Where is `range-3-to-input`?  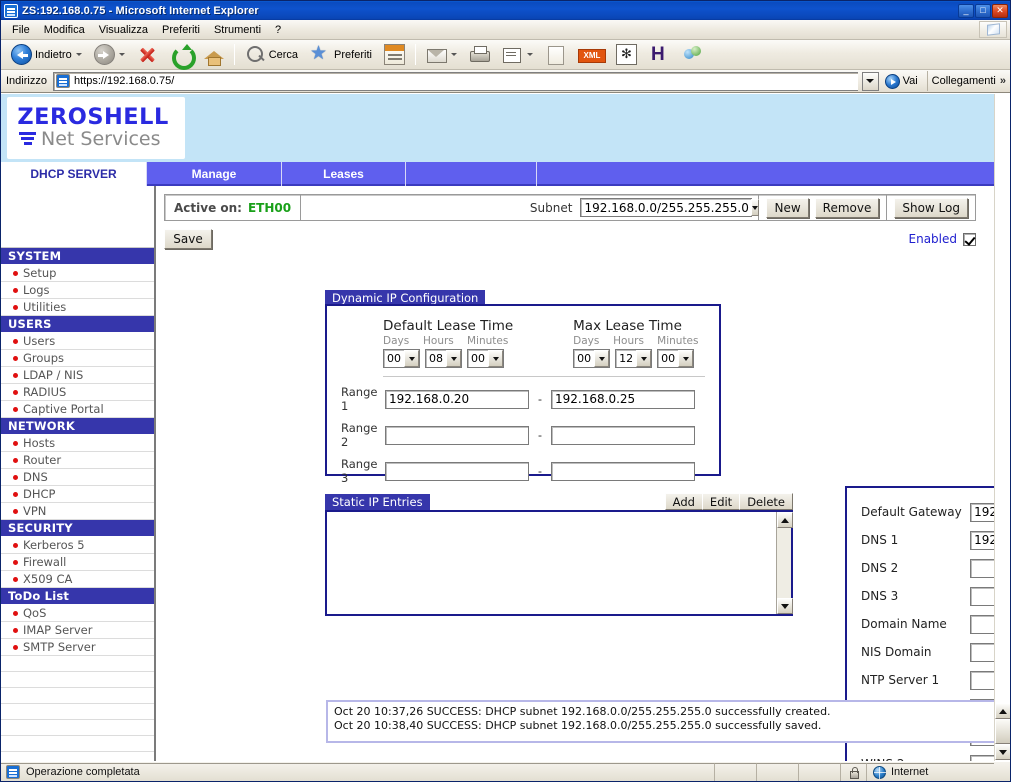
range-3-to-input is located at coordinates (623, 471).